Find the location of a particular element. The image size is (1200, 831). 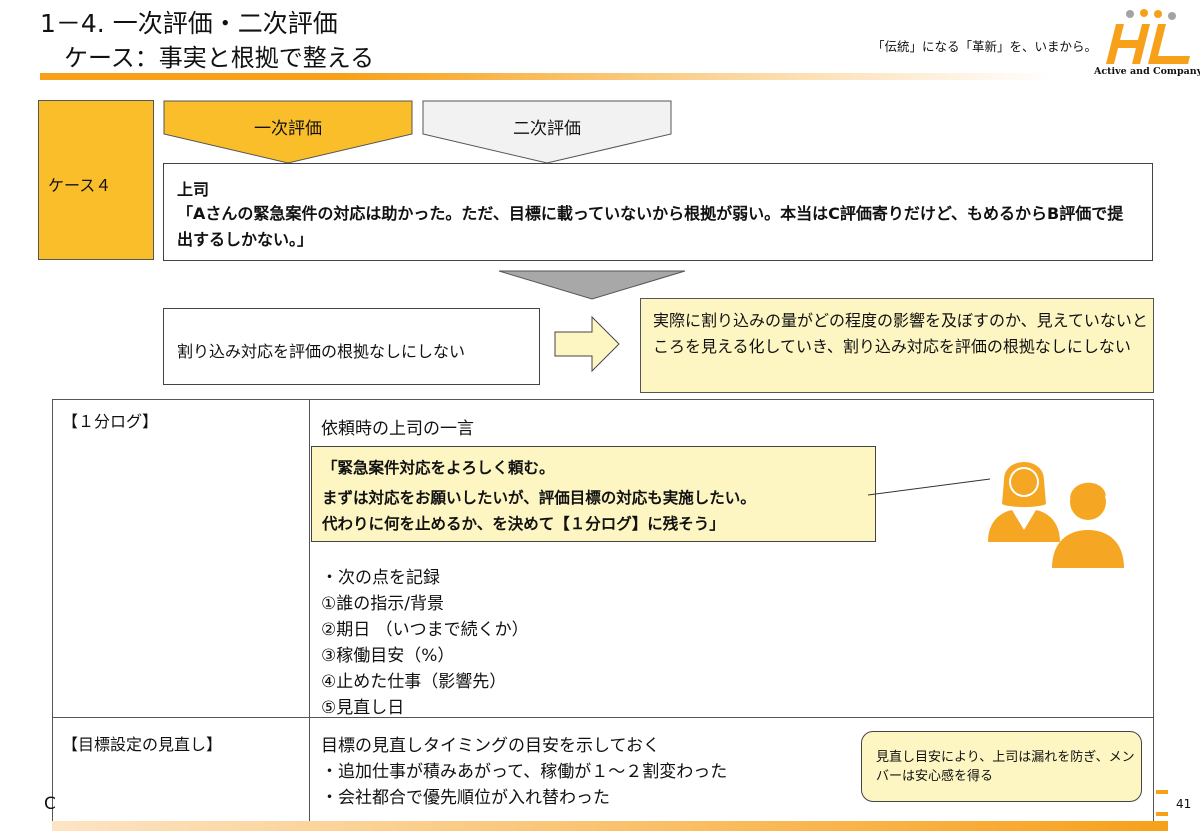

page-number: 41 is located at coordinates (1184, 804).